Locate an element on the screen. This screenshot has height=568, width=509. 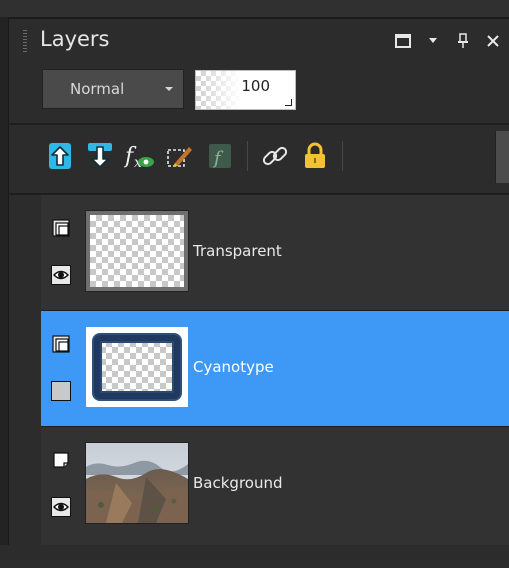
layers-toolbar: f x f is located at coordinates (195, 156).